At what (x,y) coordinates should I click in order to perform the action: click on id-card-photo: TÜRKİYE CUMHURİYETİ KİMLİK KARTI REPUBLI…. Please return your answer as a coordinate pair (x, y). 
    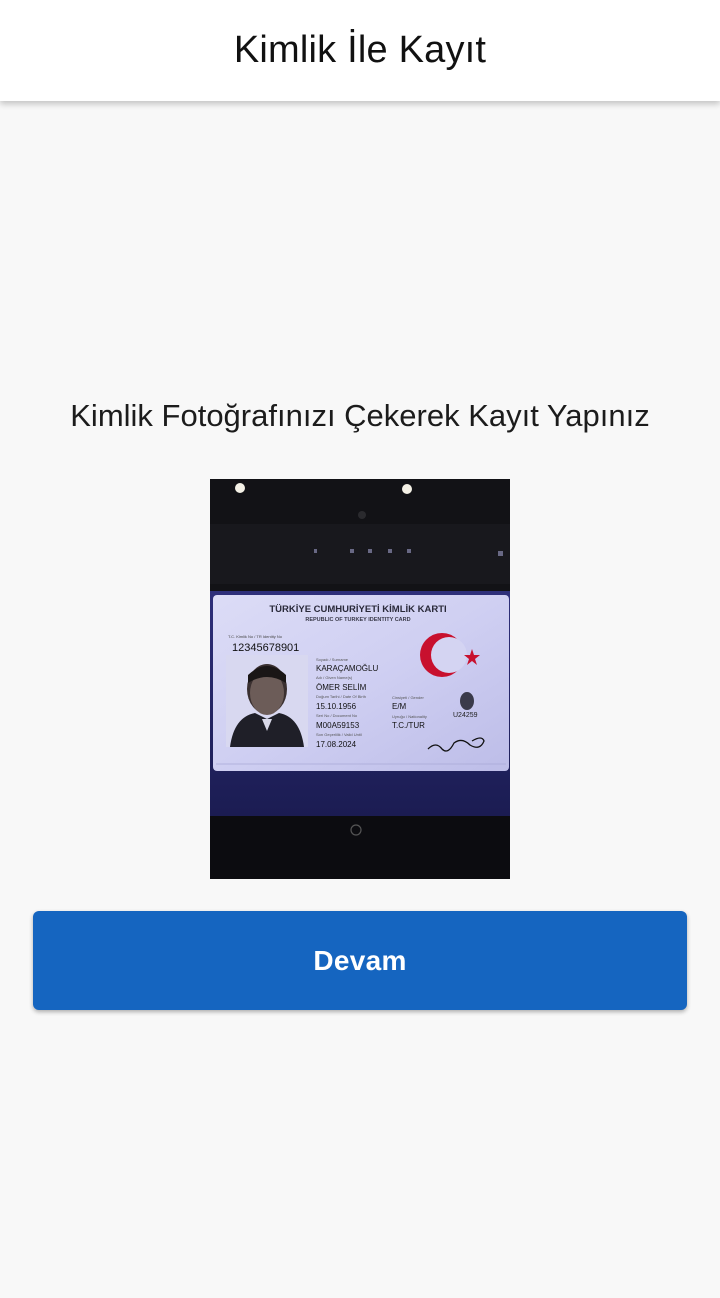
    Looking at the image, I should click on (360, 679).